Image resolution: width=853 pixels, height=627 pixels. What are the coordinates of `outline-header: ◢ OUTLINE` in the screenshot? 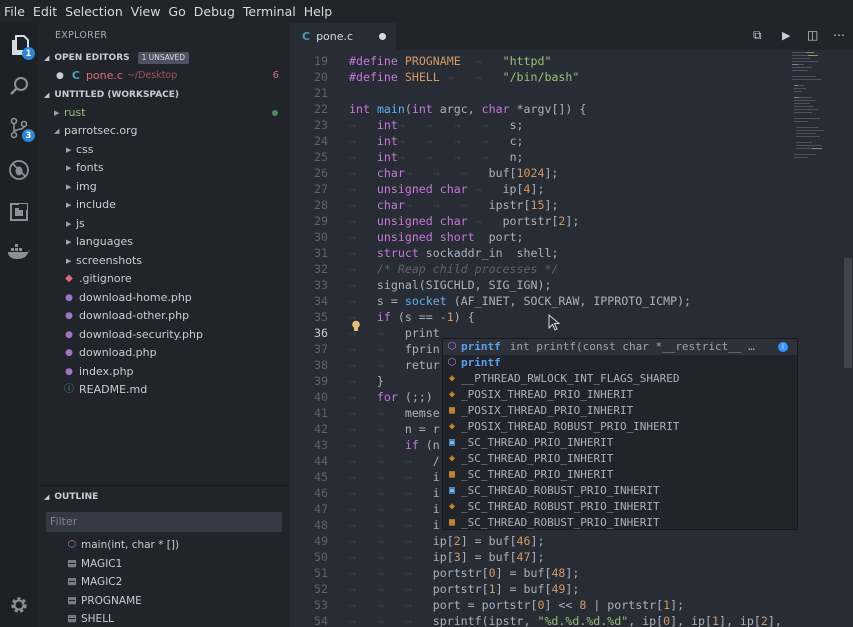 It's located at (164, 497).